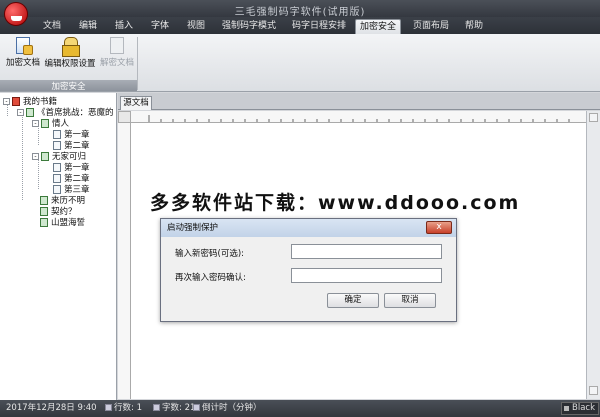 This screenshot has height=417, width=600. I want to click on scroll-up-icon, so click(593, 117).